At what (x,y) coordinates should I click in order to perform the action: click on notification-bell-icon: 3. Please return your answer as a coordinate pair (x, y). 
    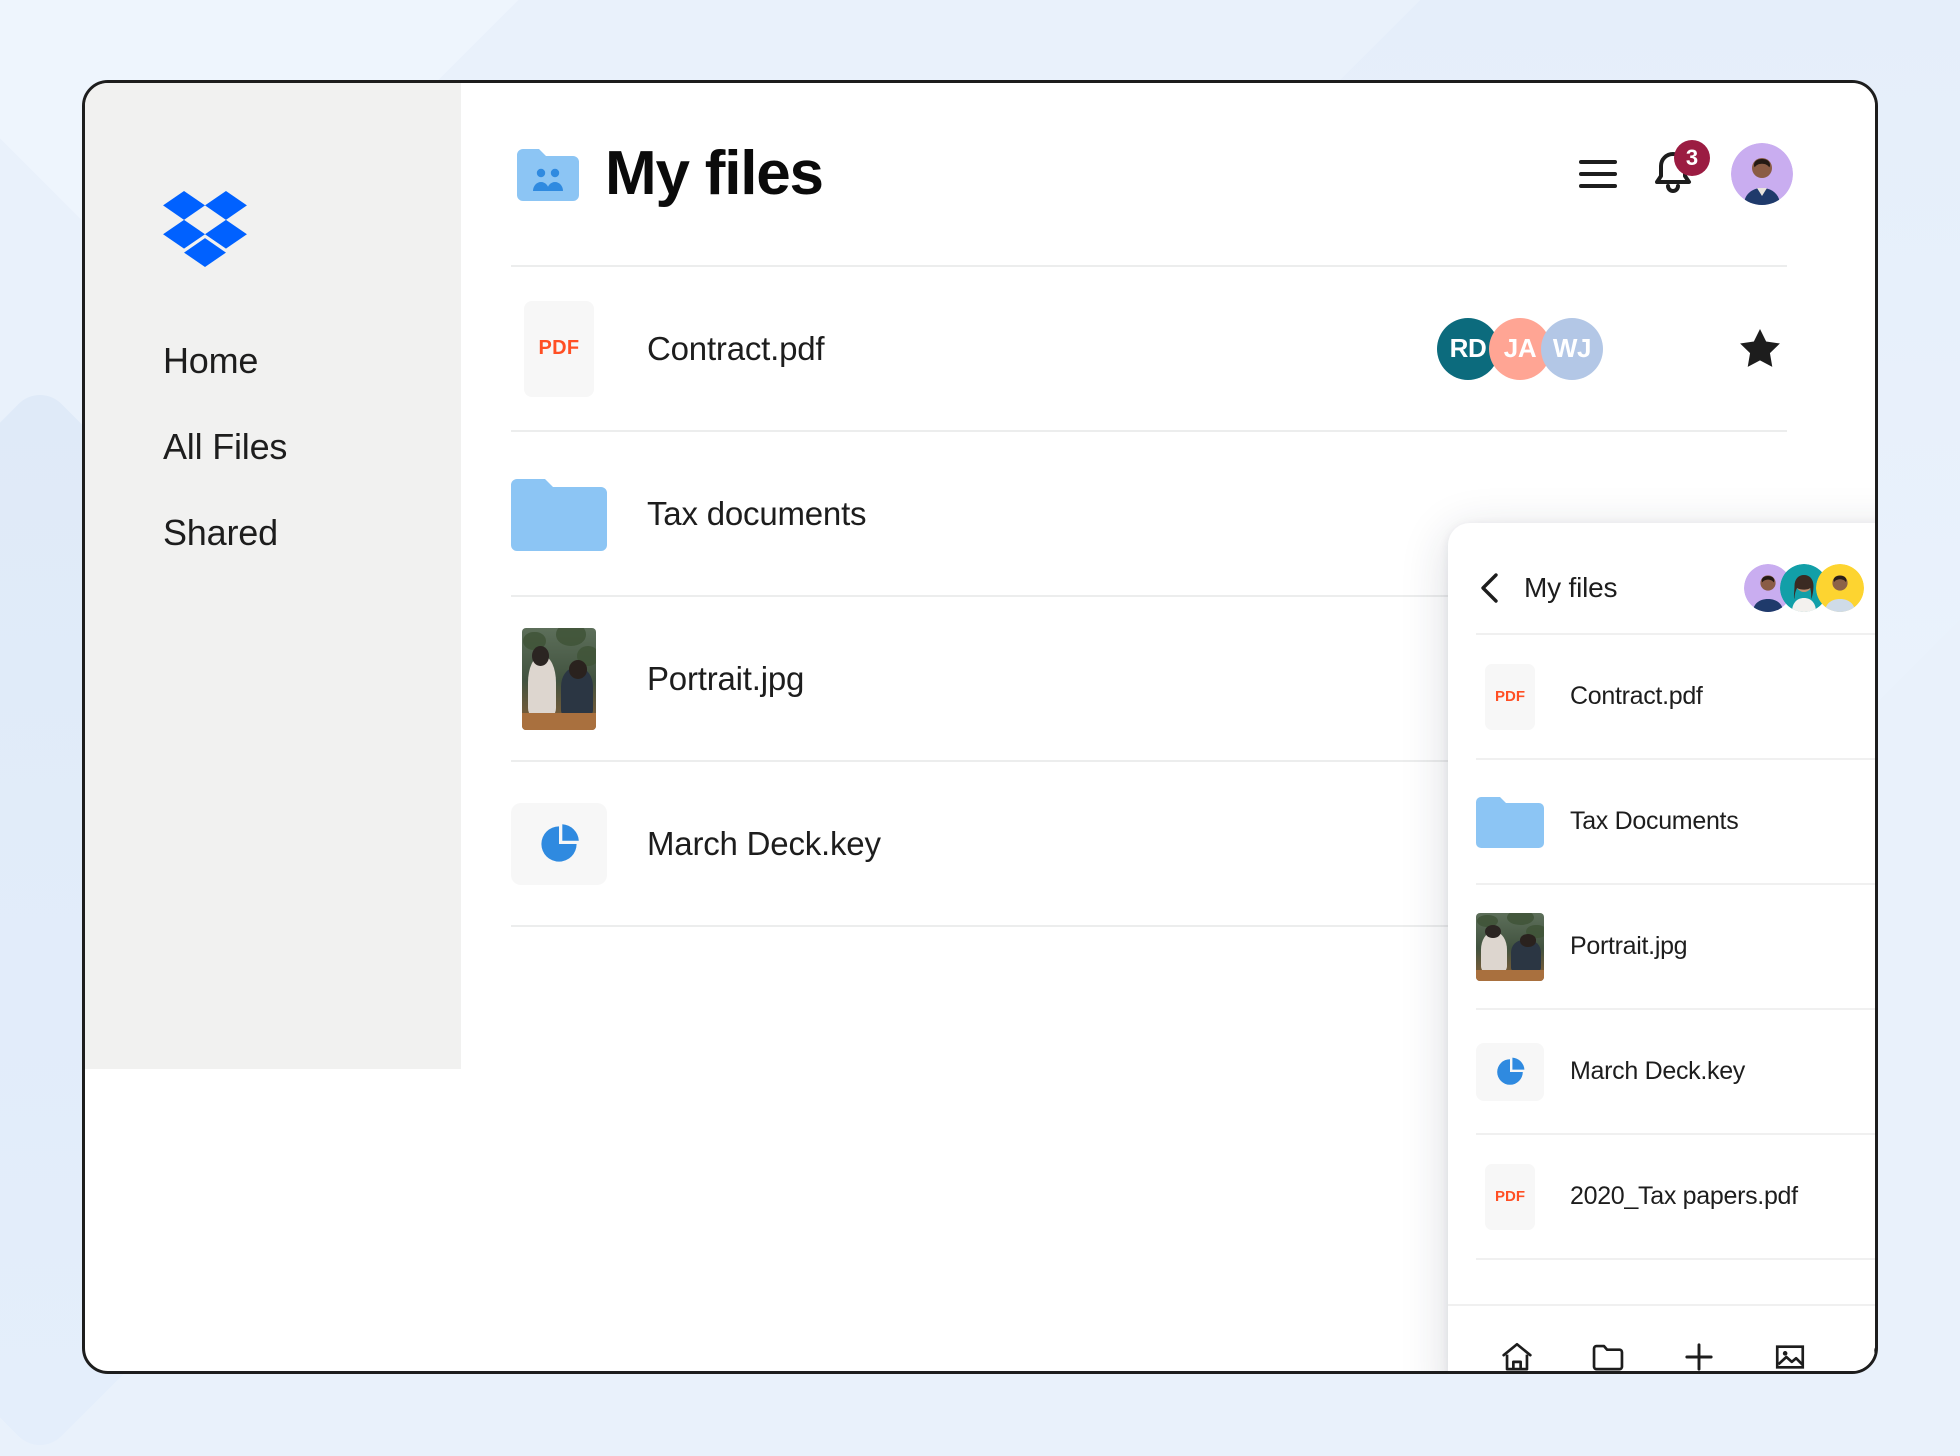
    Looking at the image, I should click on (1680, 169).